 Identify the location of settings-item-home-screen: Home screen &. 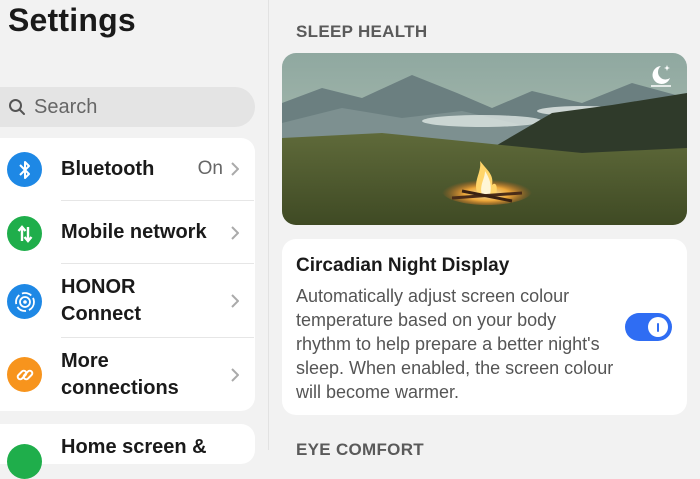
(127, 457).